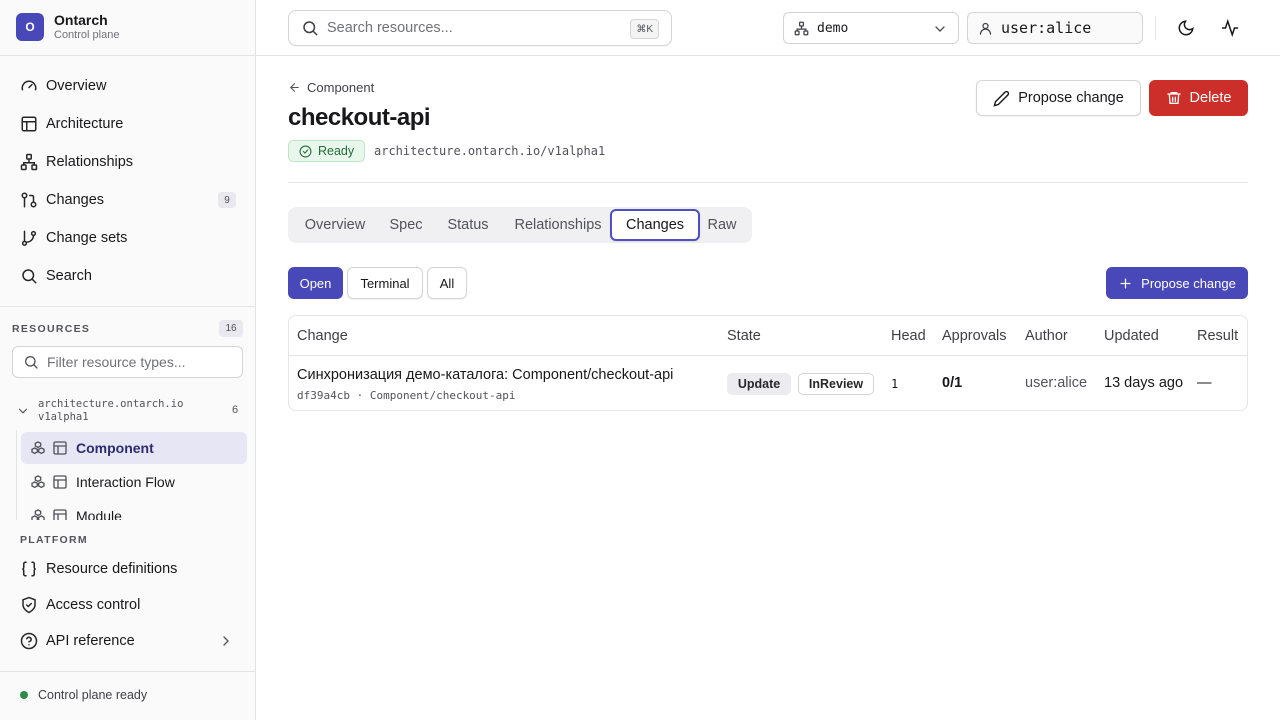 The height and width of the screenshot is (720, 1280). I want to click on resource-type-label: Module, so click(99, 514).